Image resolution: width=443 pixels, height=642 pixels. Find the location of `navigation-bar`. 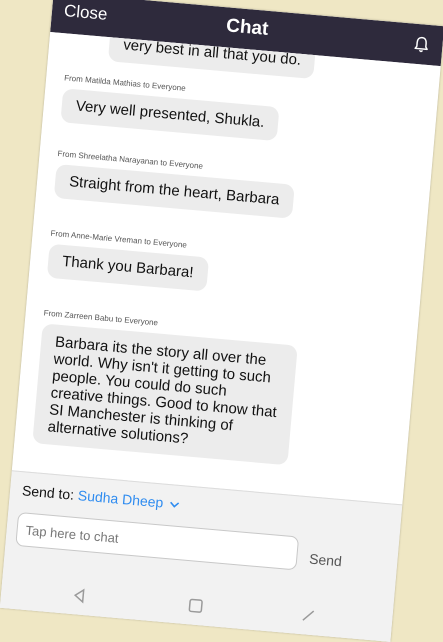

navigation-bar is located at coordinates (197, 606).